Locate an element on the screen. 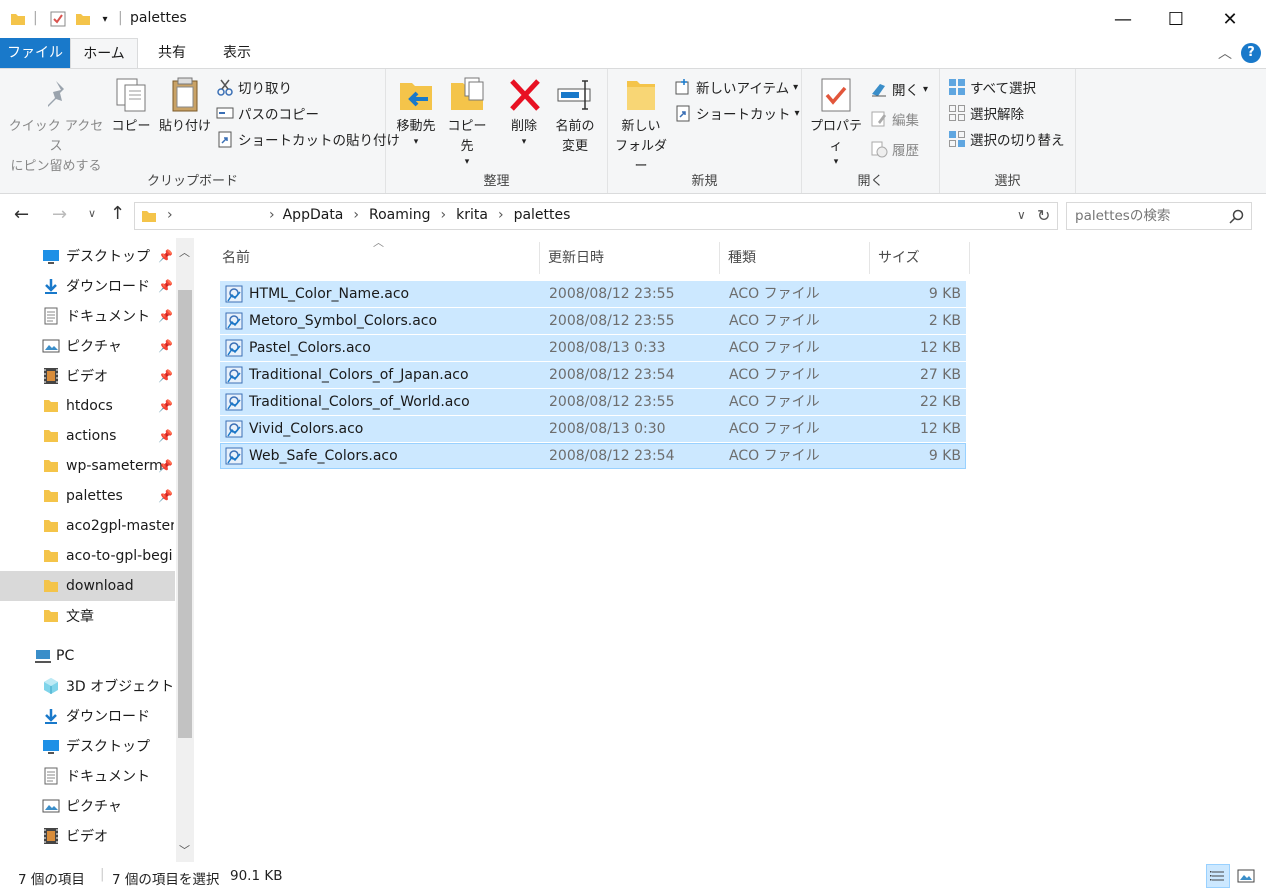  scroll-down-icon: ﹀ is located at coordinates (184, 850).